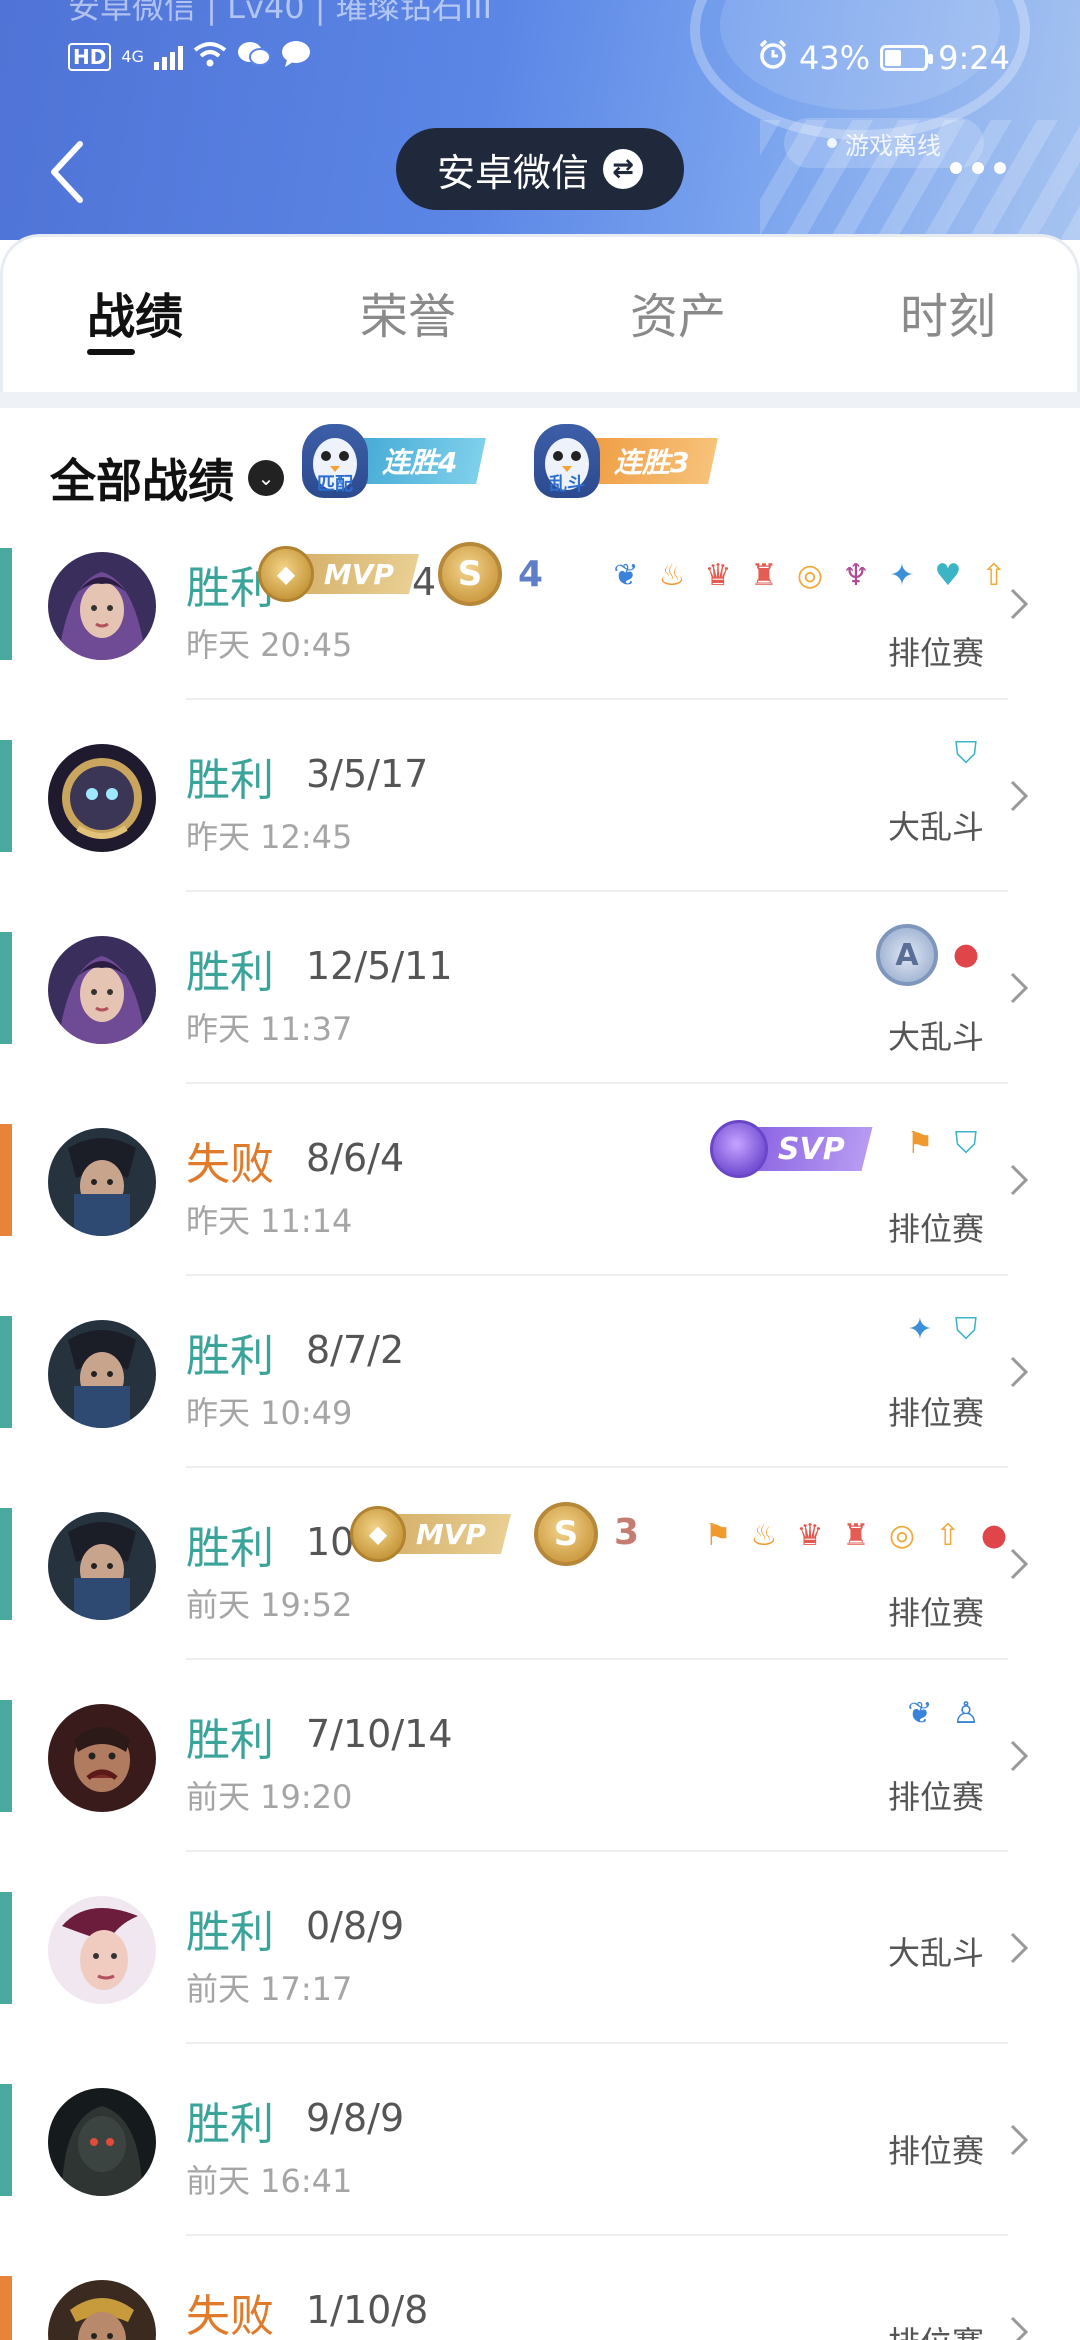 The image size is (1080, 2340). I want to click on clock-time: 9:24, so click(974, 58).